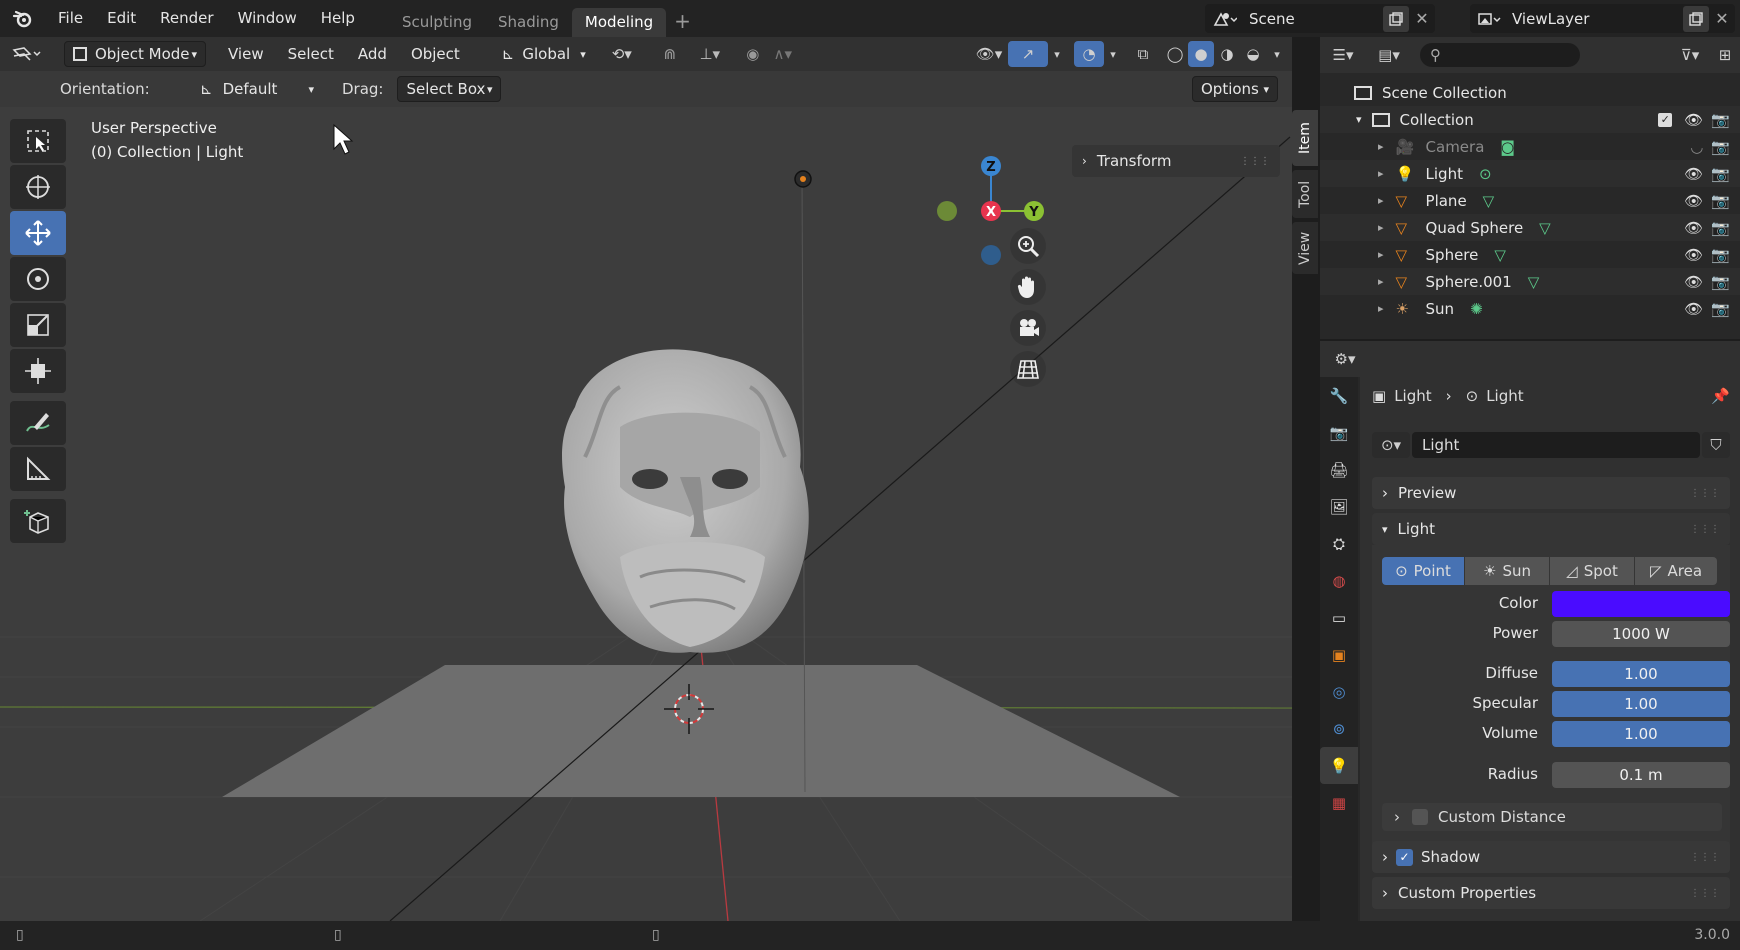 The width and height of the screenshot is (1740, 950). I want to click on menu-edit: Edit, so click(121, 18).